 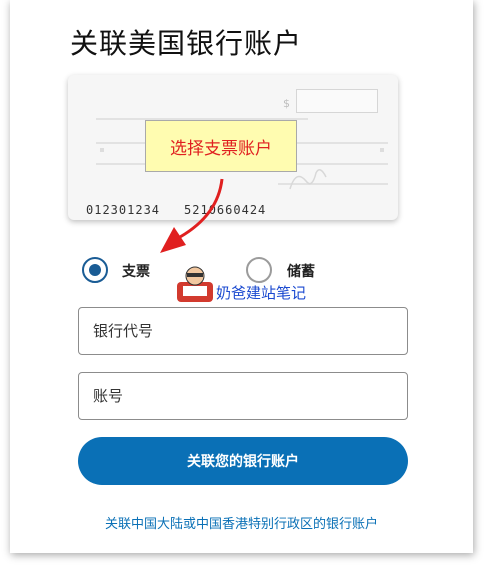 What do you see at coordinates (221, 146) in the screenshot?
I see `annotation-callout: 选择支票账户` at bounding box center [221, 146].